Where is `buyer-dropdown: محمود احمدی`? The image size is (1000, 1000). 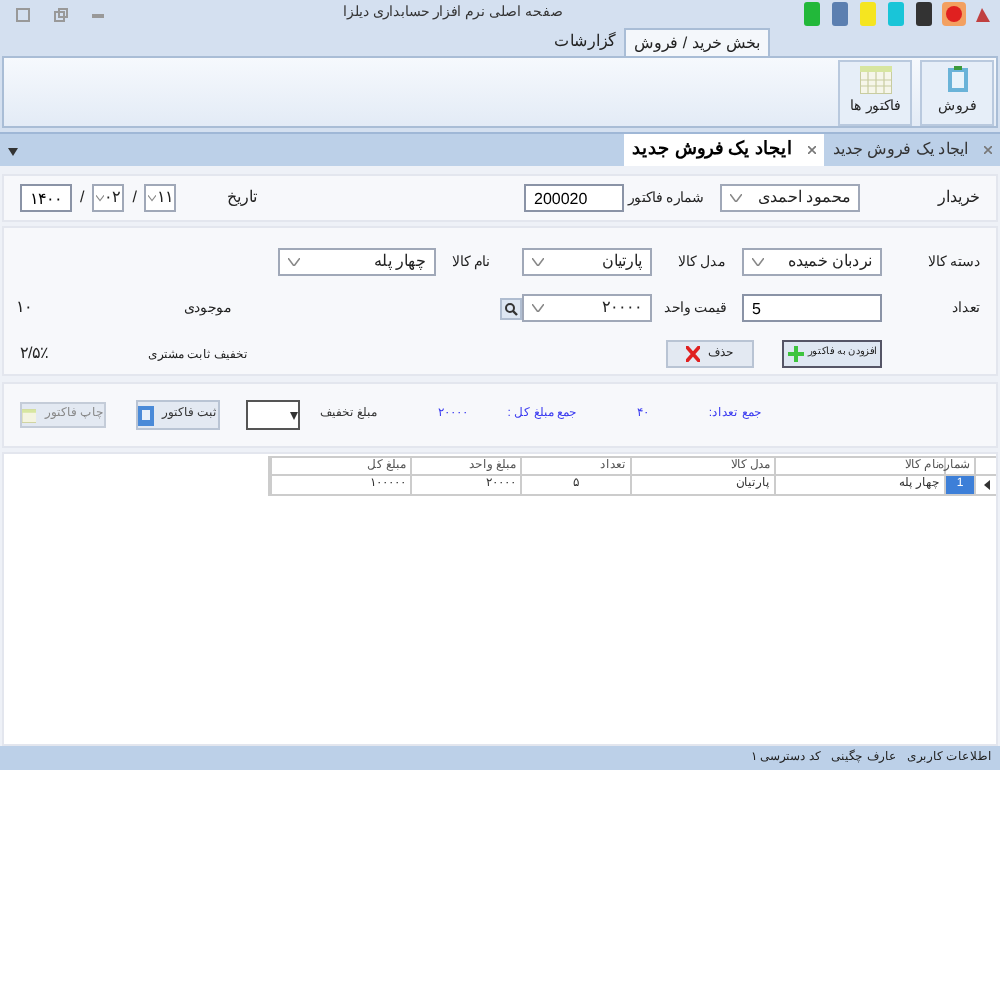
buyer-dropdown: محمود احمدی is located at coordinates (790, 198).